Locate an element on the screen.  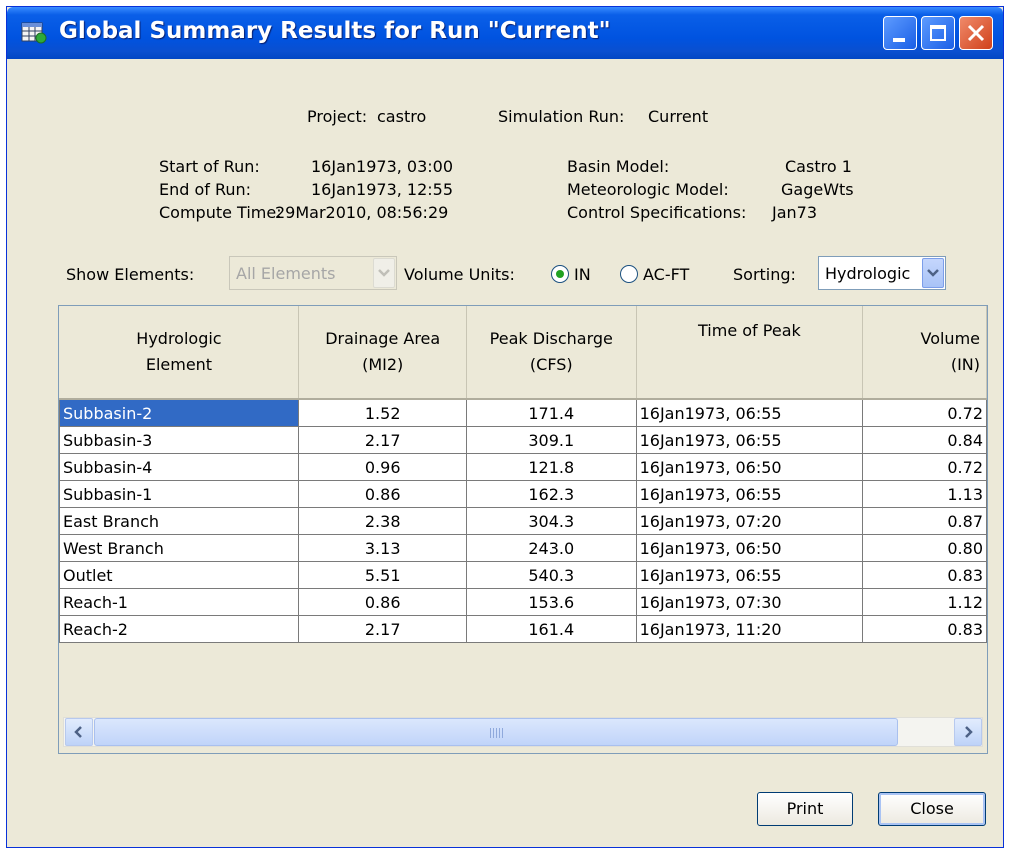
table-cell: Subbasin-4 is located at coordinates (179, 467).